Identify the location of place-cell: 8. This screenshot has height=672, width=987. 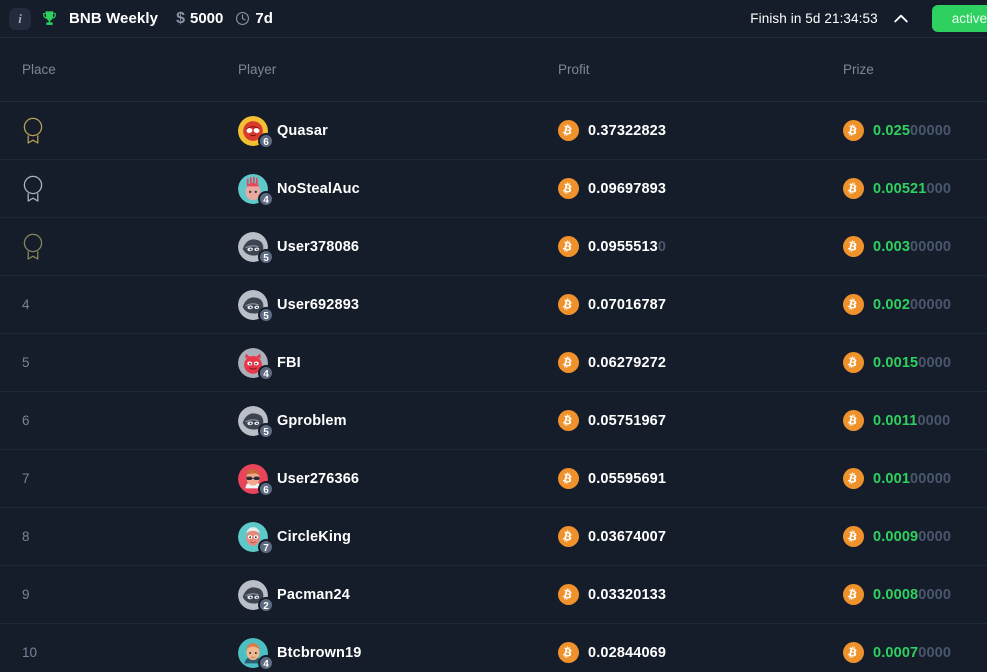
(119, 536).